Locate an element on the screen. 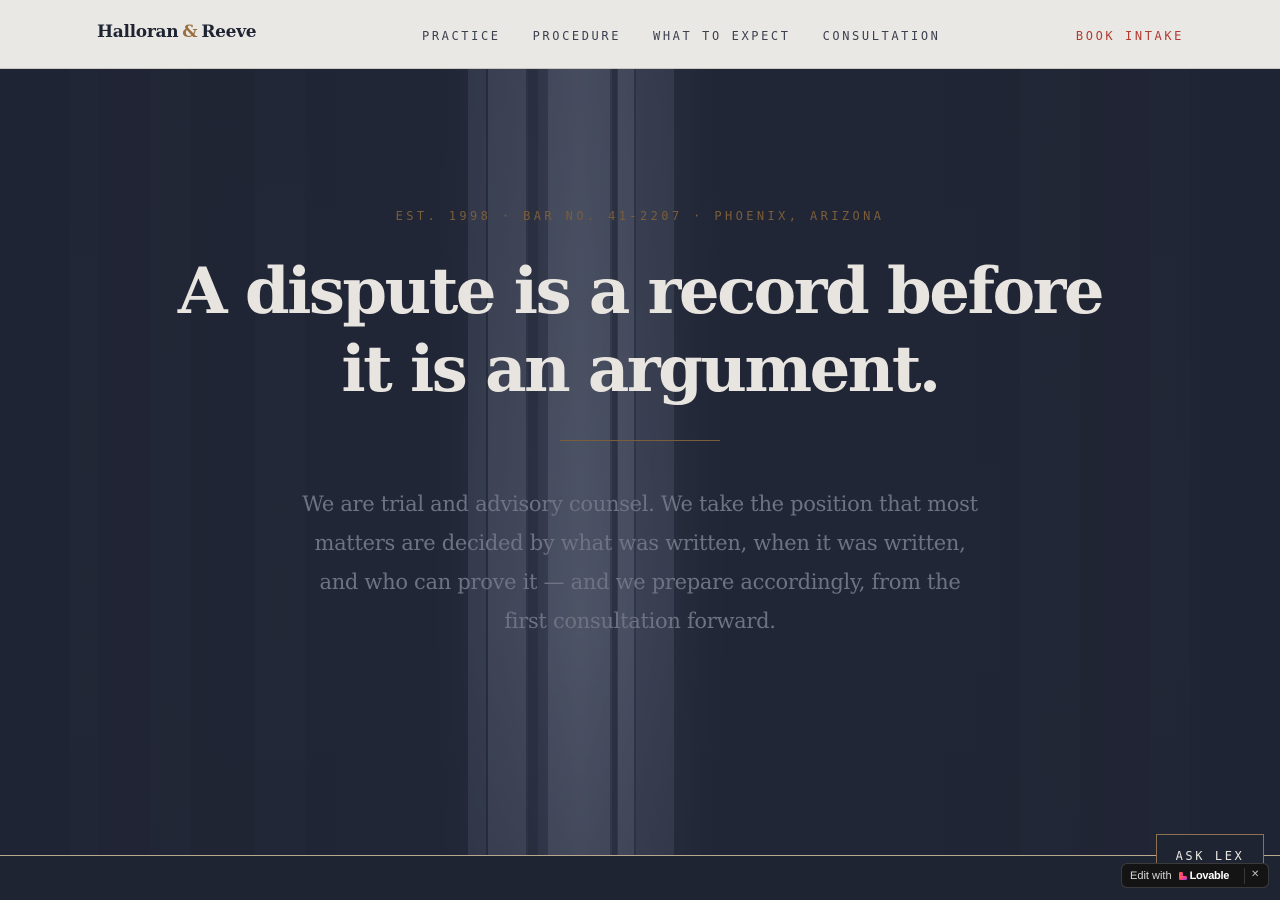  lovable-heart-icon is located at coordinates (1183, 876).